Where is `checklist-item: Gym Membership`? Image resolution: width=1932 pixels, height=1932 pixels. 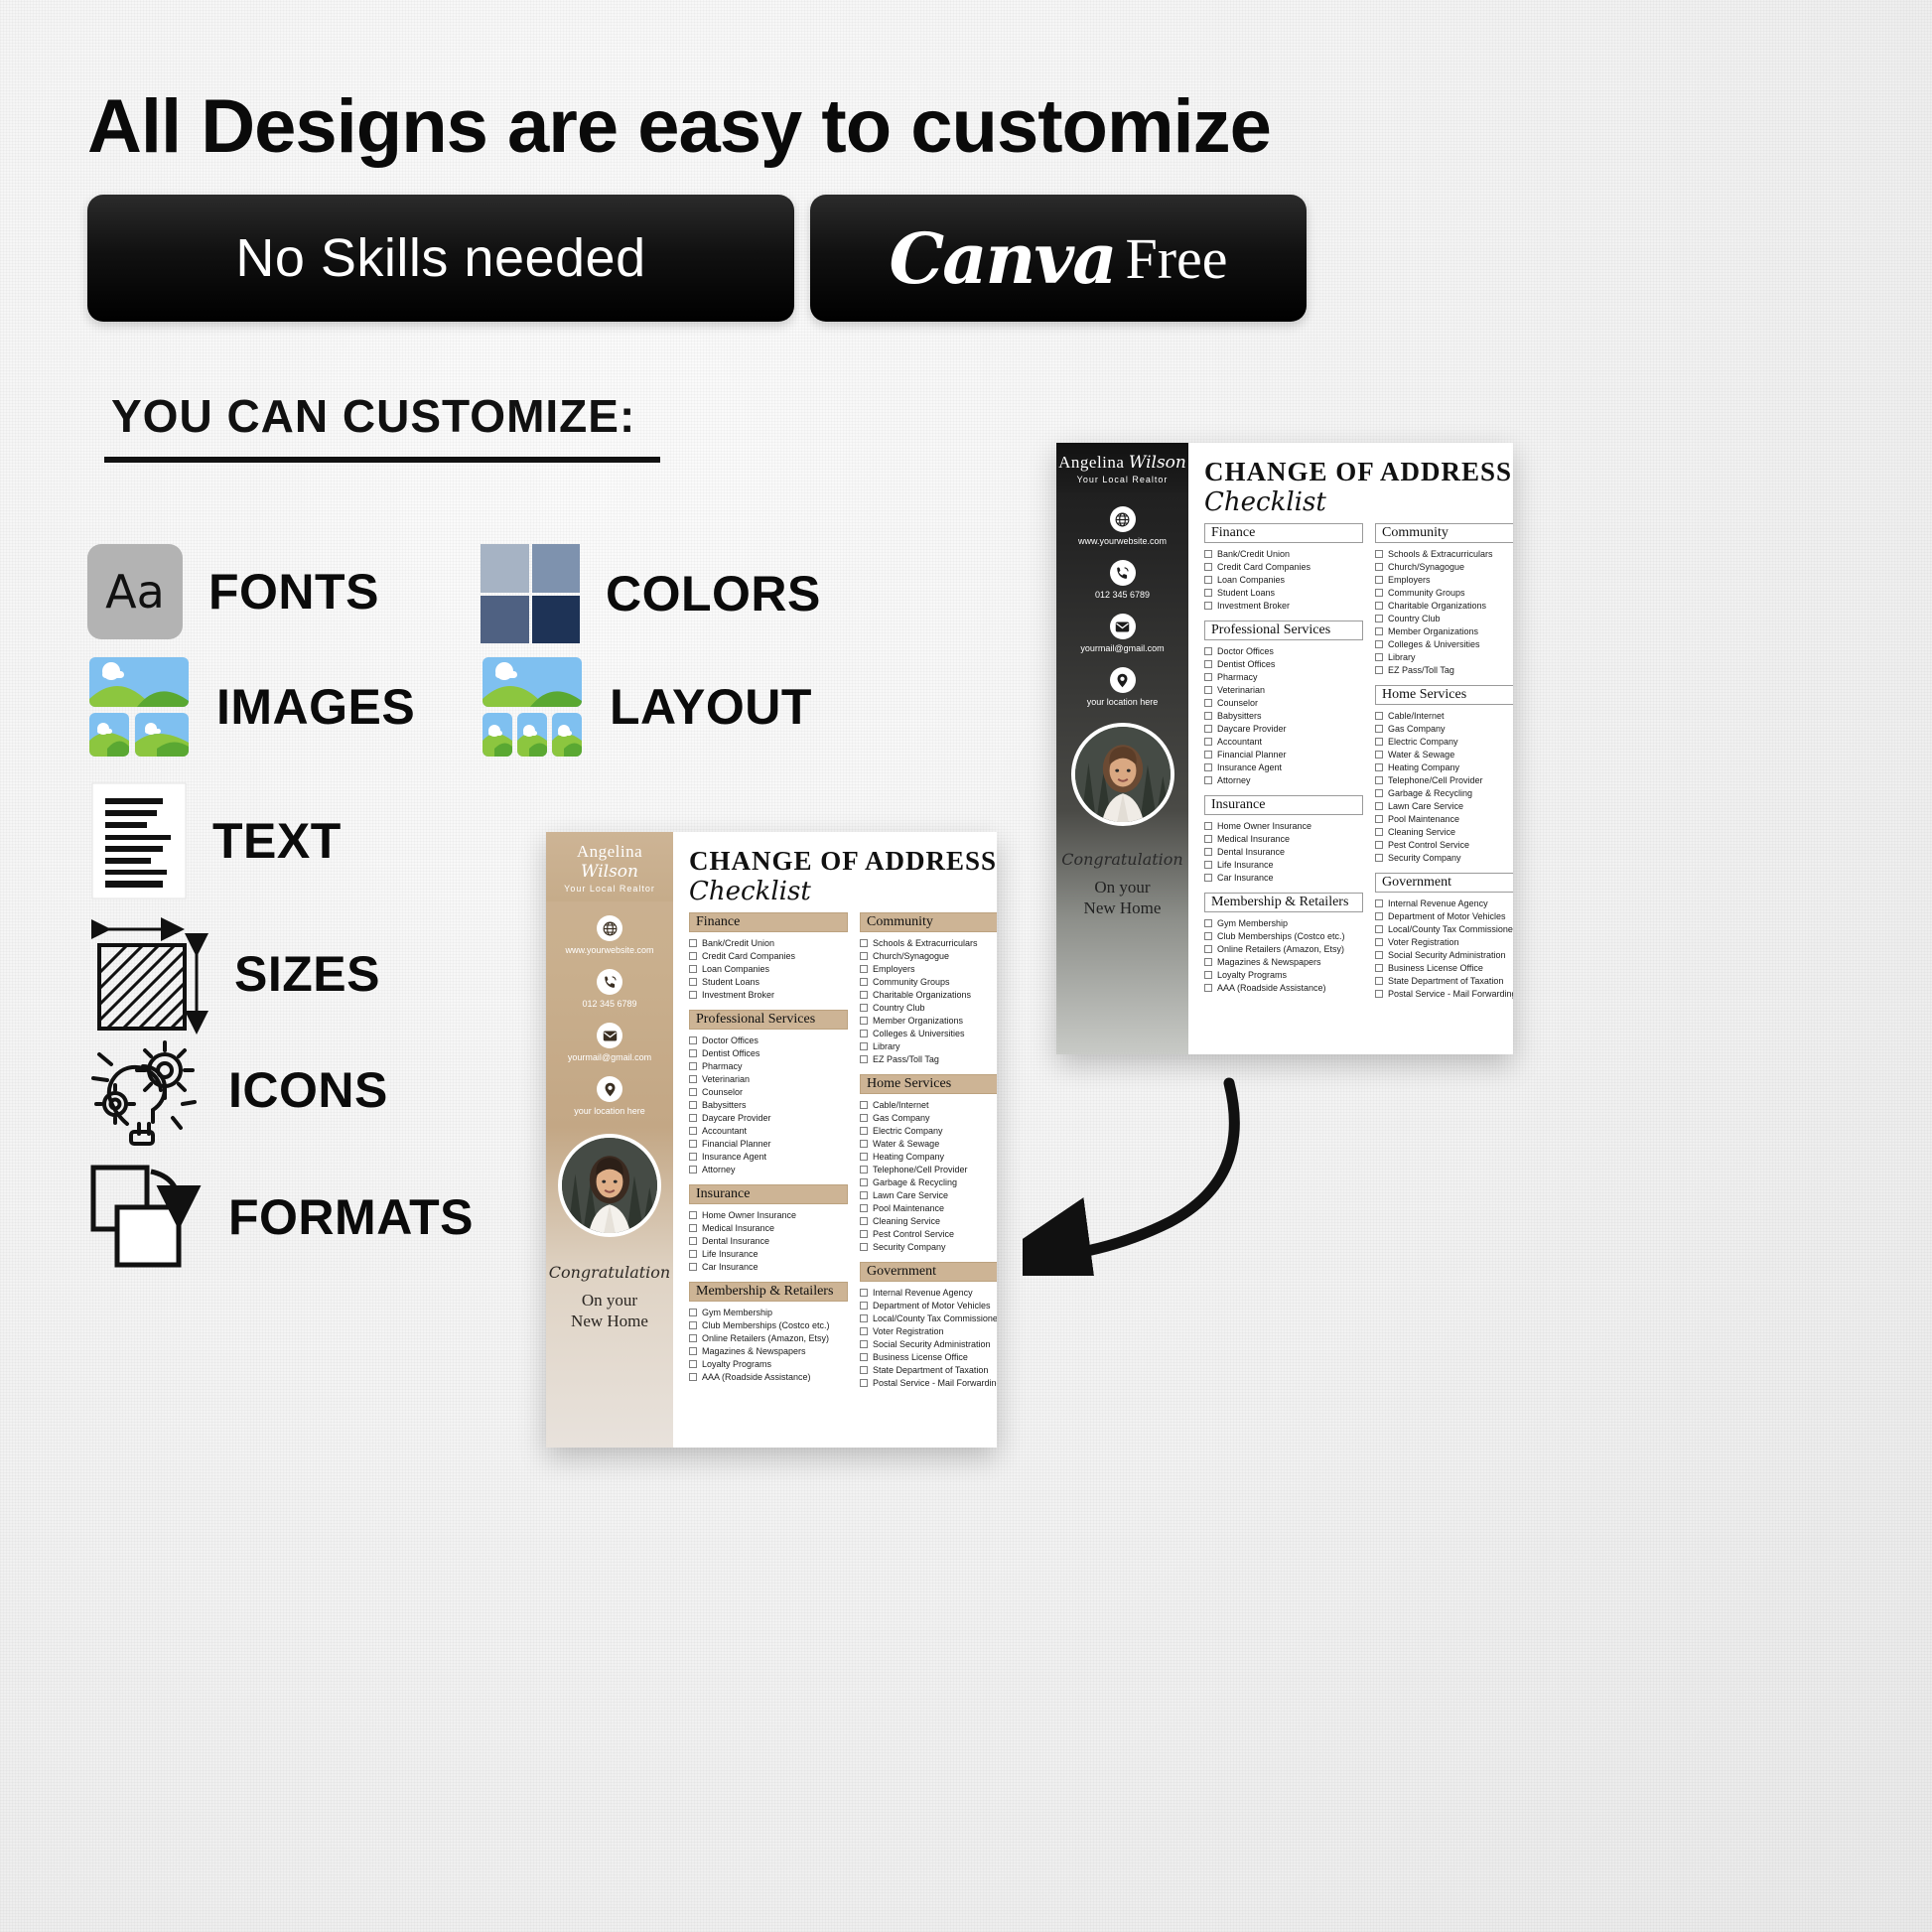 checklist-item: Gym Membership is located at coordinates (1284, 922).